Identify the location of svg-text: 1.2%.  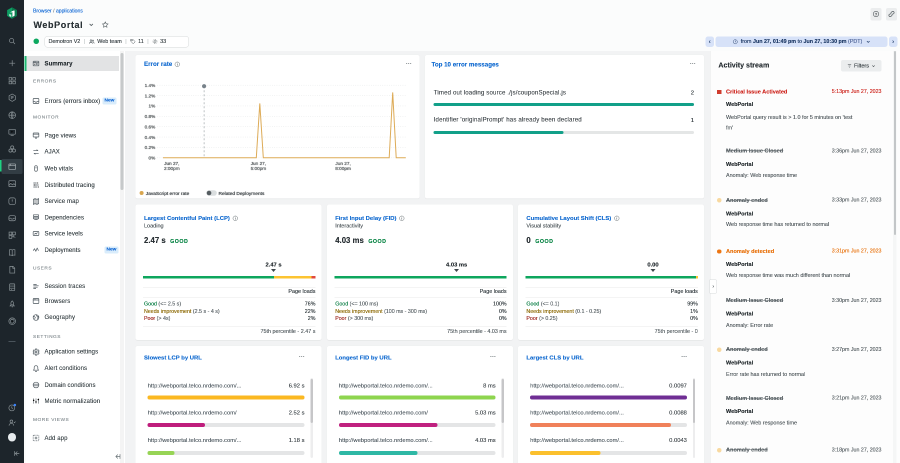
(150, 95).